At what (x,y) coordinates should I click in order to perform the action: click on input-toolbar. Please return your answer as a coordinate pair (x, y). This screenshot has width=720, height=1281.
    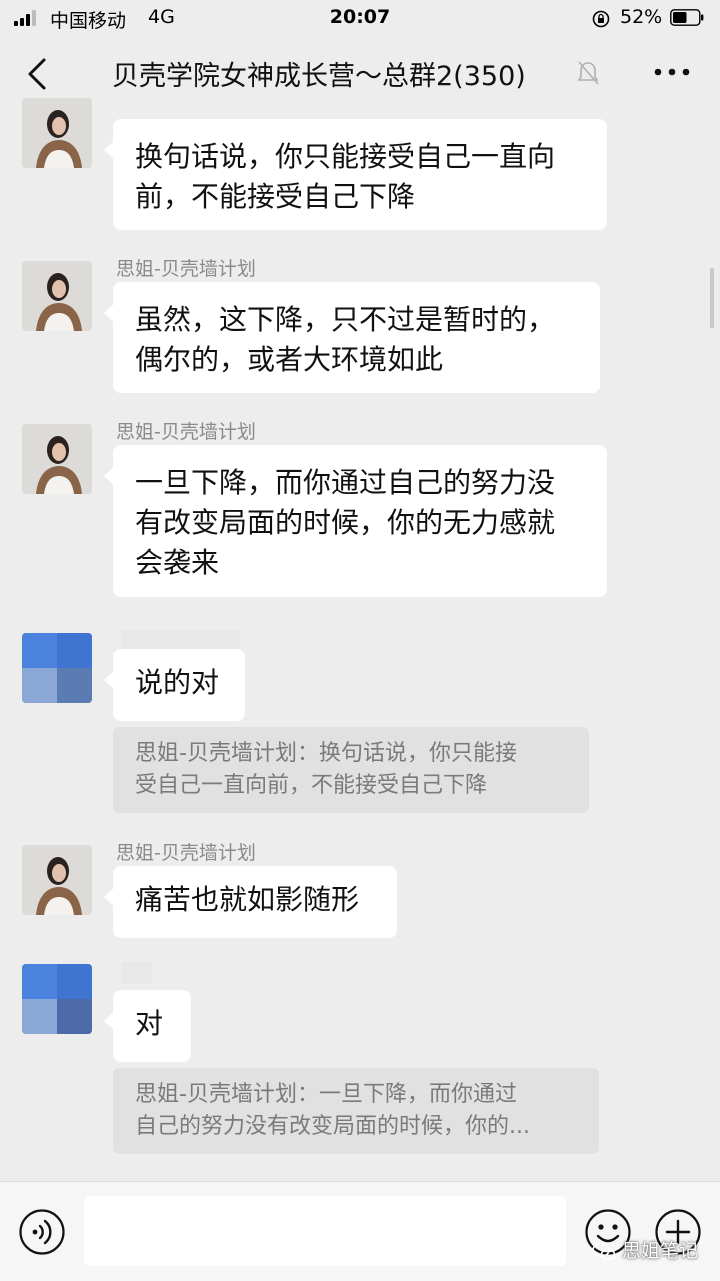
    Looking at the image, I should click on (360, 1231).